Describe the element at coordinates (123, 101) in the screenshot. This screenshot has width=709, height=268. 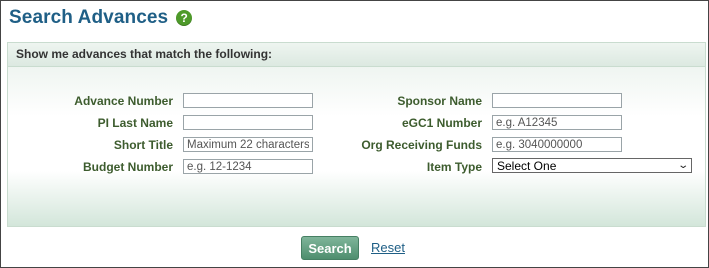
I see `advance-number-label: Advance Number` at that location.